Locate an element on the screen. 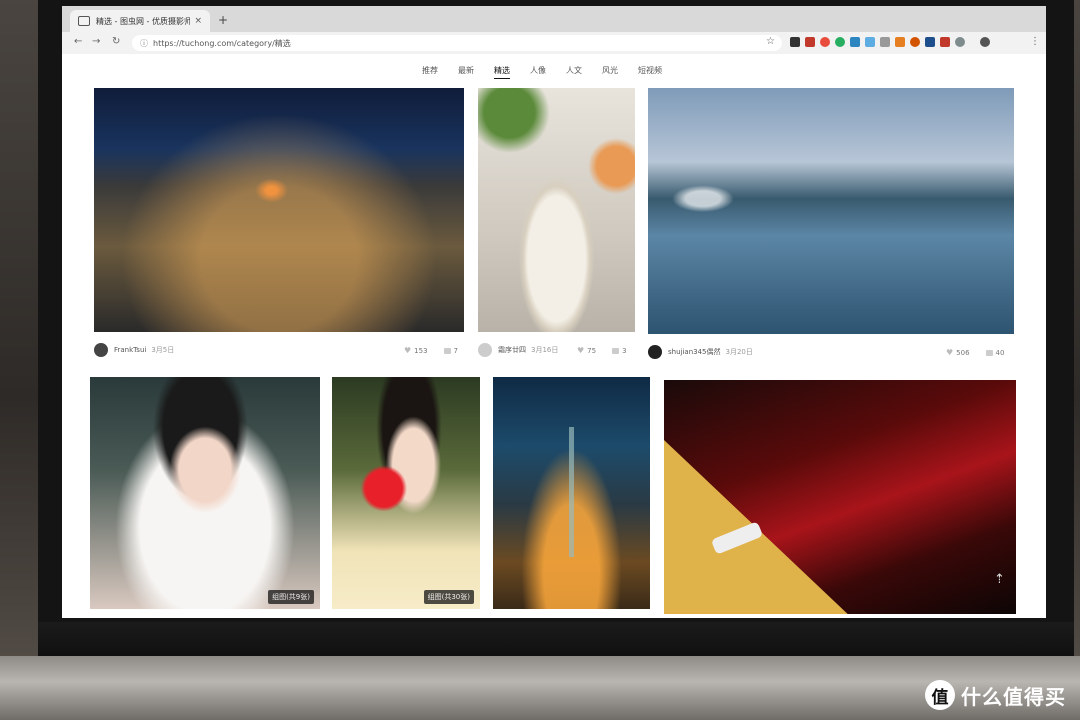  page-icon is located at coordinates (84, 21).